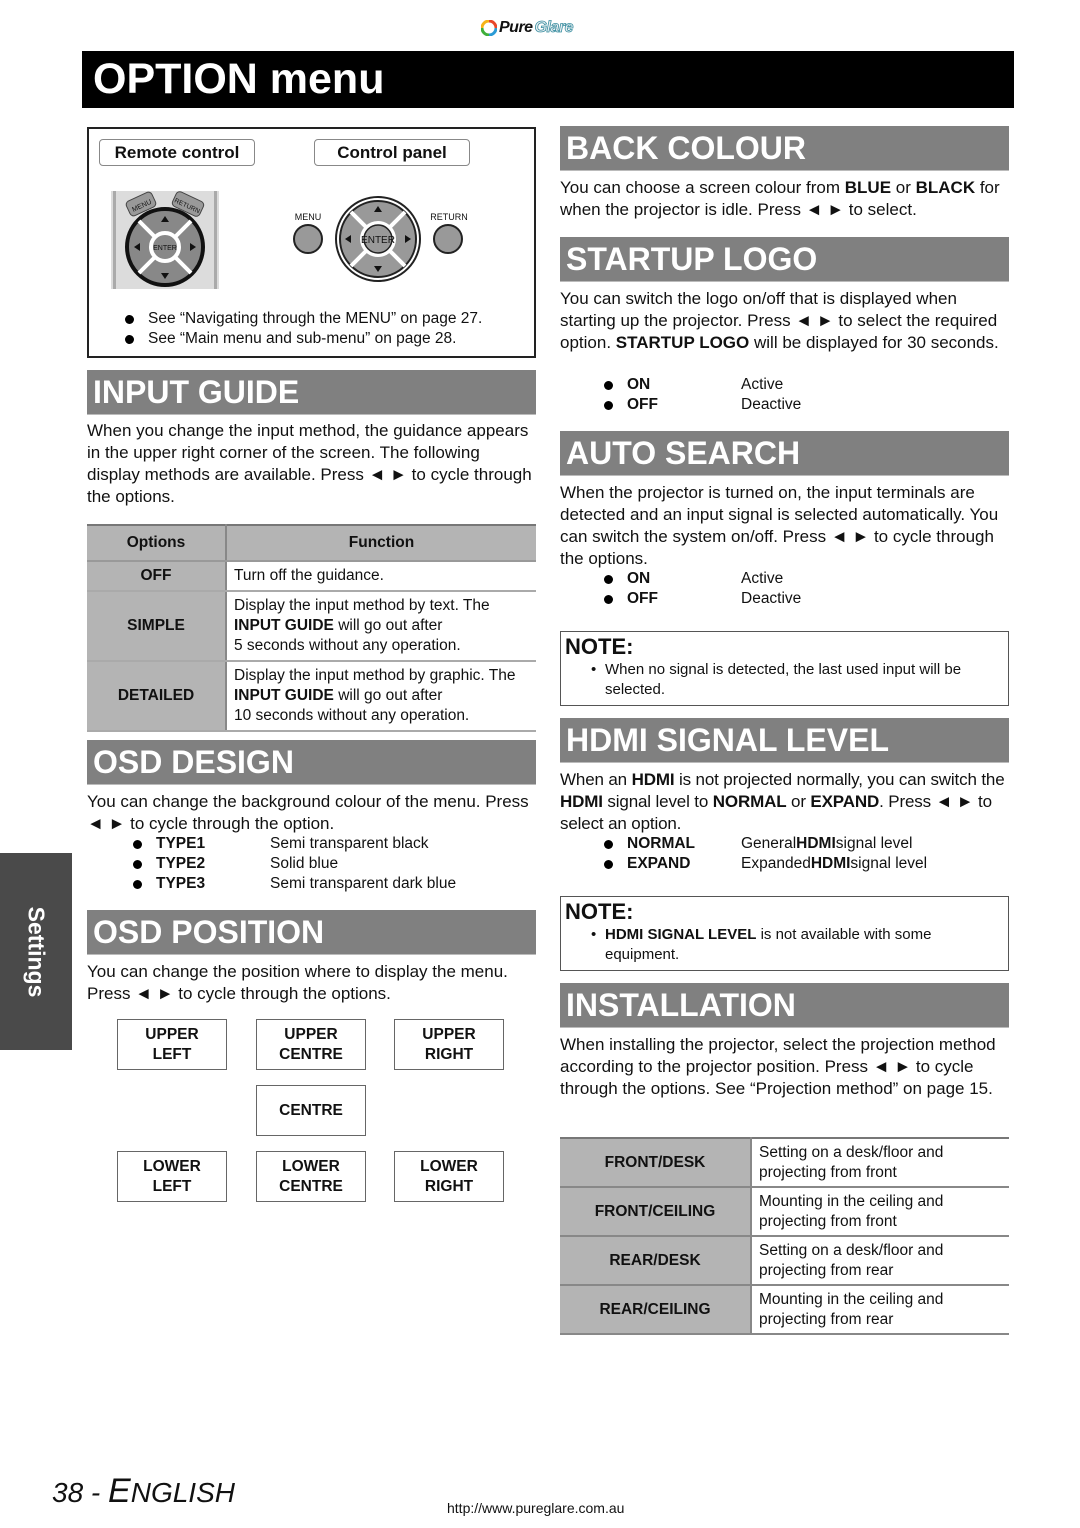 Image resolution: width=1080 pixels, height=1528 pixels. I want to click on position-upper-right: UPPER RIGHT, so click(449, 1044).